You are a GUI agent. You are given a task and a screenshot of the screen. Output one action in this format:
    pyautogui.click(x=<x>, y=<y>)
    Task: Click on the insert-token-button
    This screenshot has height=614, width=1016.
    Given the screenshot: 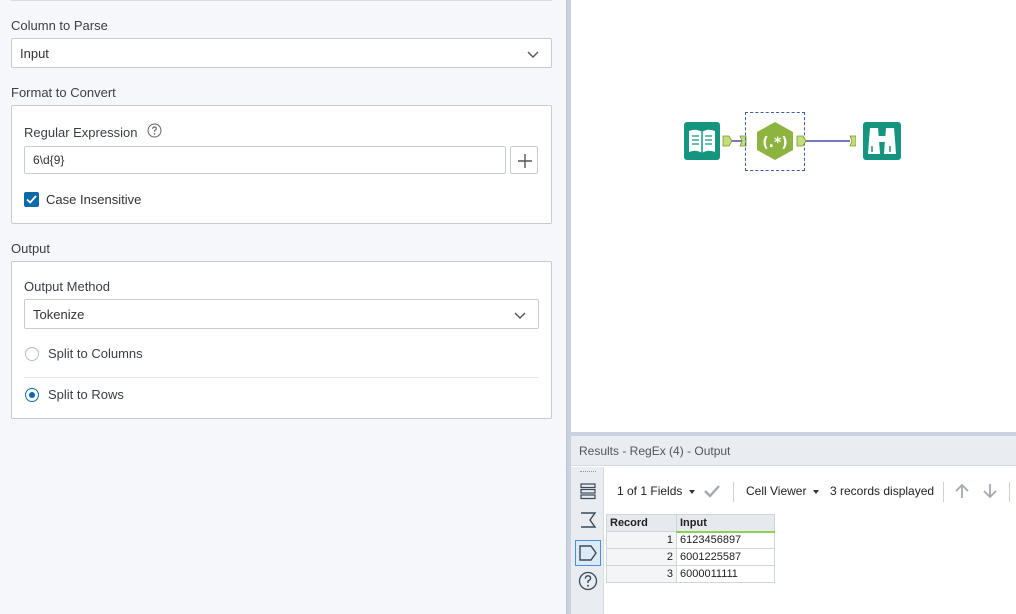 What is the action you would take?
    pyautogui.click(x=524, y=160)
    